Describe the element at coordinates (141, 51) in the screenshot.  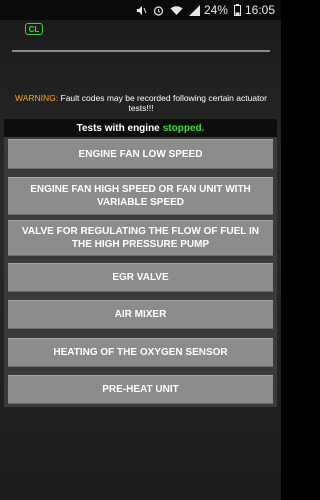
I see `divider` at that location.